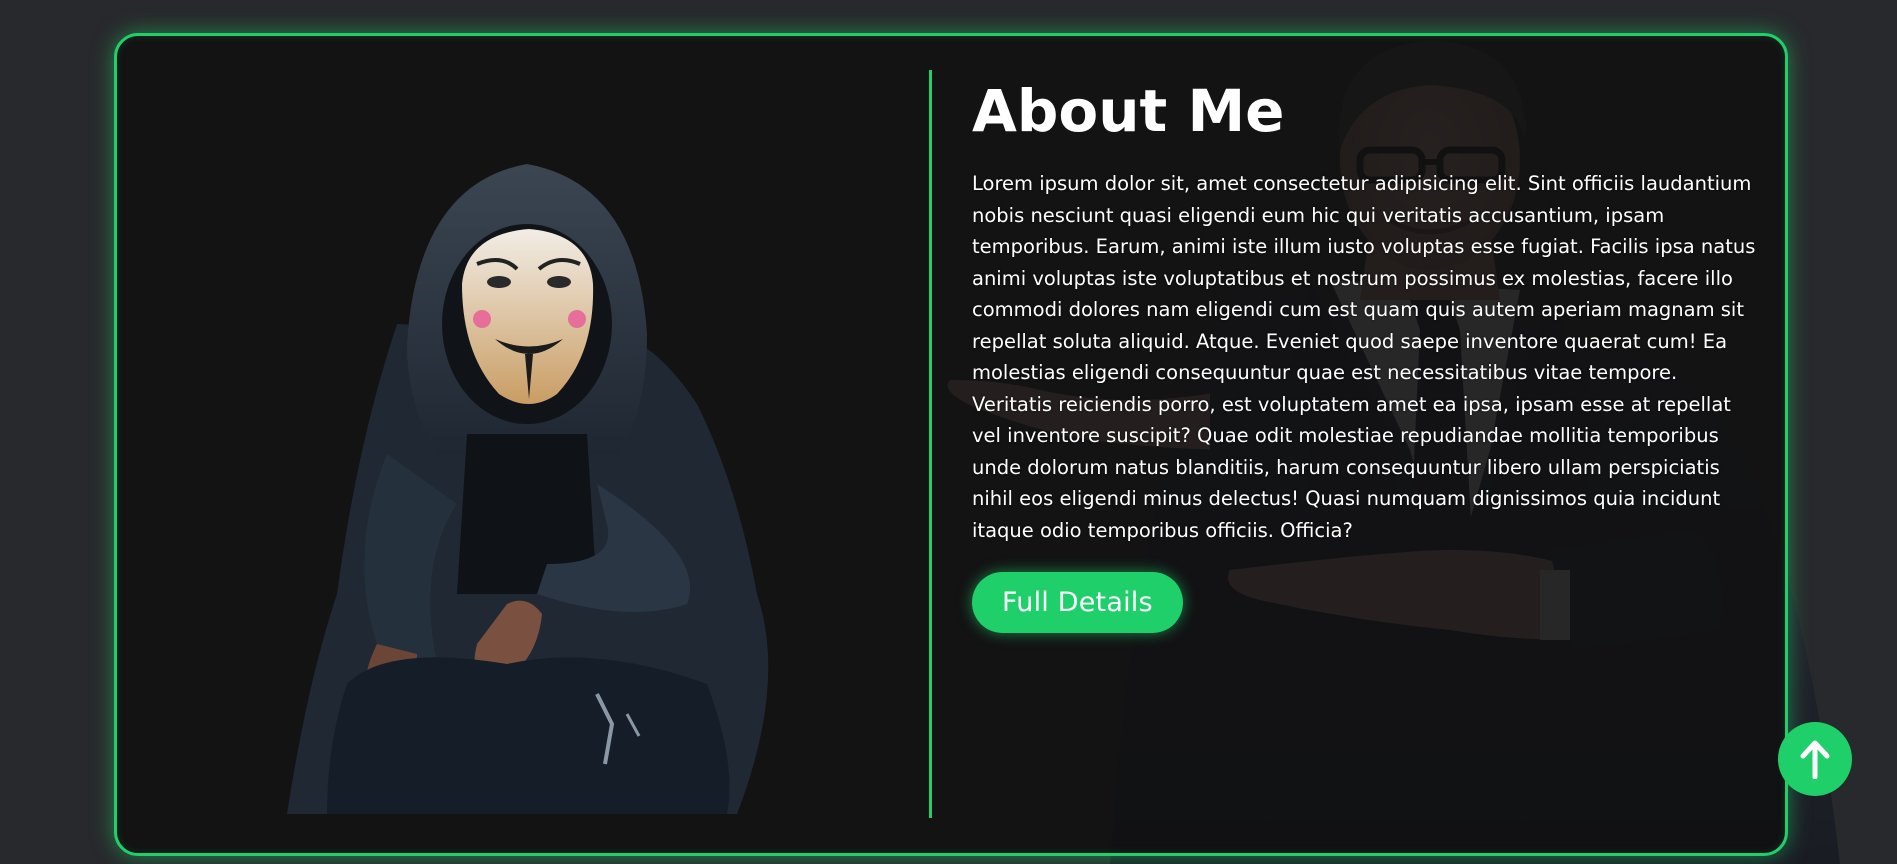 The image size is (1897, 864). I want to click on arrow-up-icon, so click(1815, 759).